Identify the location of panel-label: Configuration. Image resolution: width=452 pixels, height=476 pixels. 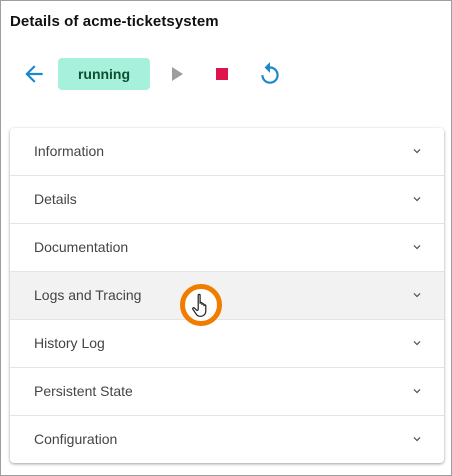
(76, 439).